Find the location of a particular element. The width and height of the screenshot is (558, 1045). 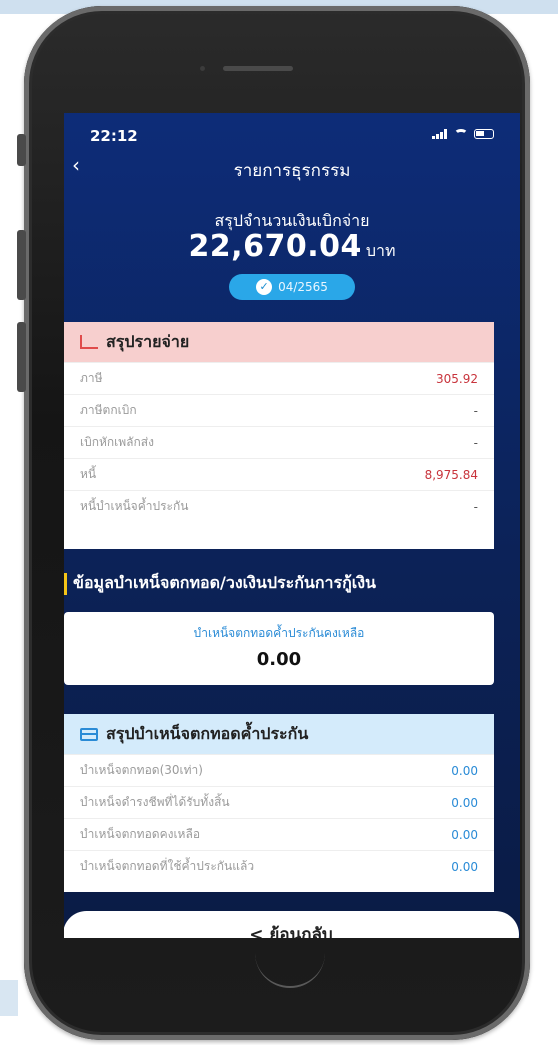

guarantee-row: บำเหน็จตกทอดที่ใช้ค้ำประกันแล้ว 0.00 is located at coordinates (279, 866).